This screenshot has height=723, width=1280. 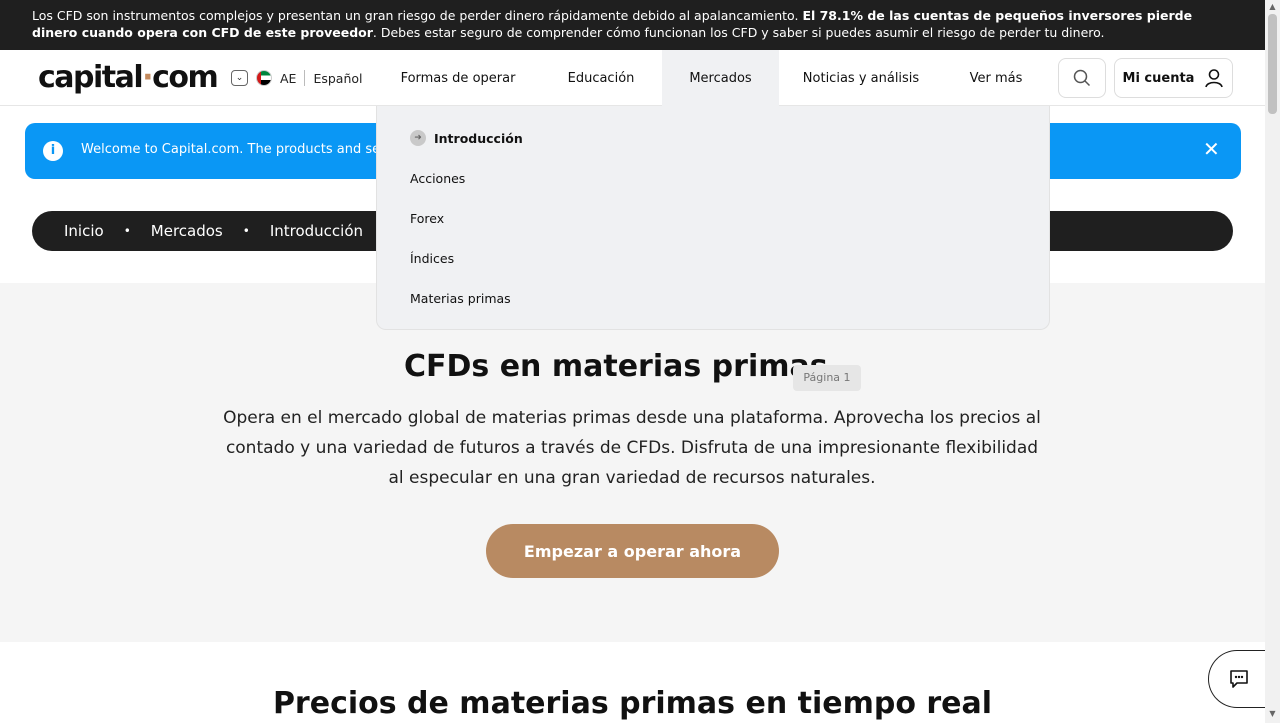 I want to click on nav-educacion: Educación, so click(x=601, y=78).